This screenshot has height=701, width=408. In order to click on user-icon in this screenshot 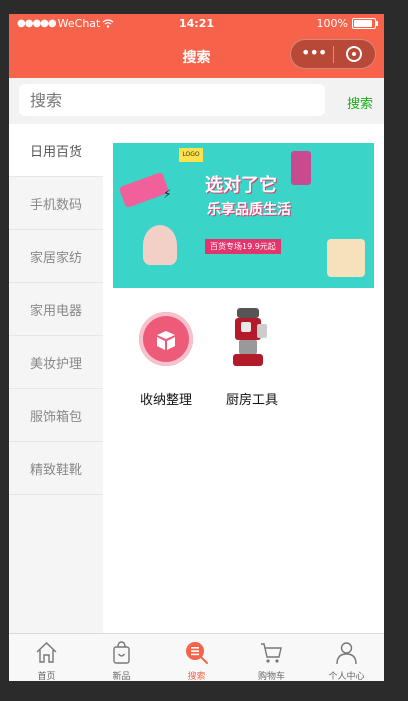, I will do `click(346, 653)`.